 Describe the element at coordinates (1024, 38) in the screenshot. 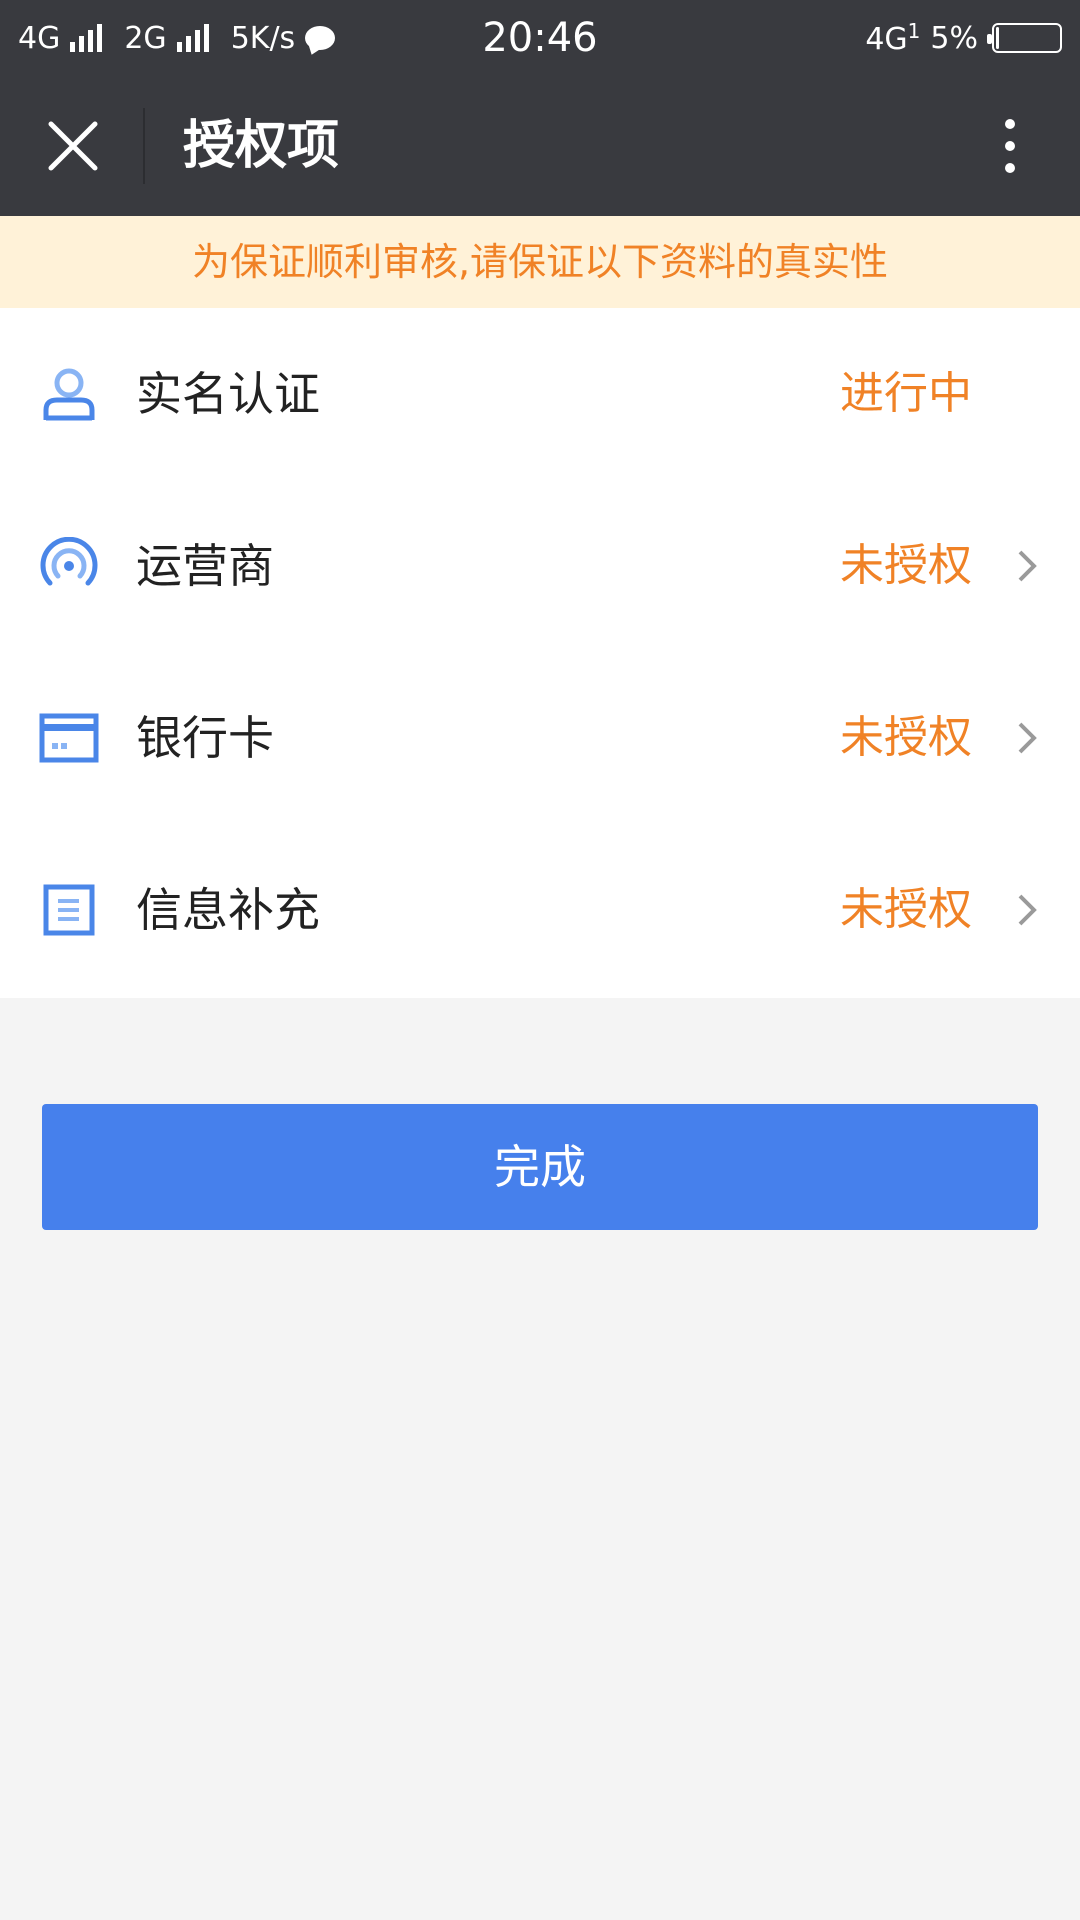

I see `battery-icon` at that location.